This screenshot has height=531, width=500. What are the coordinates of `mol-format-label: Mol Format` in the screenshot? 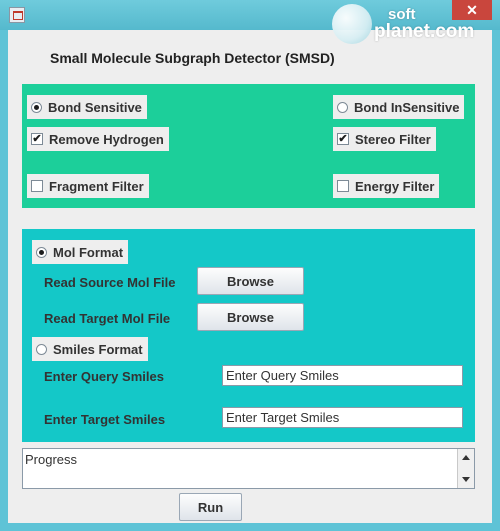 It's located at (88, 252).